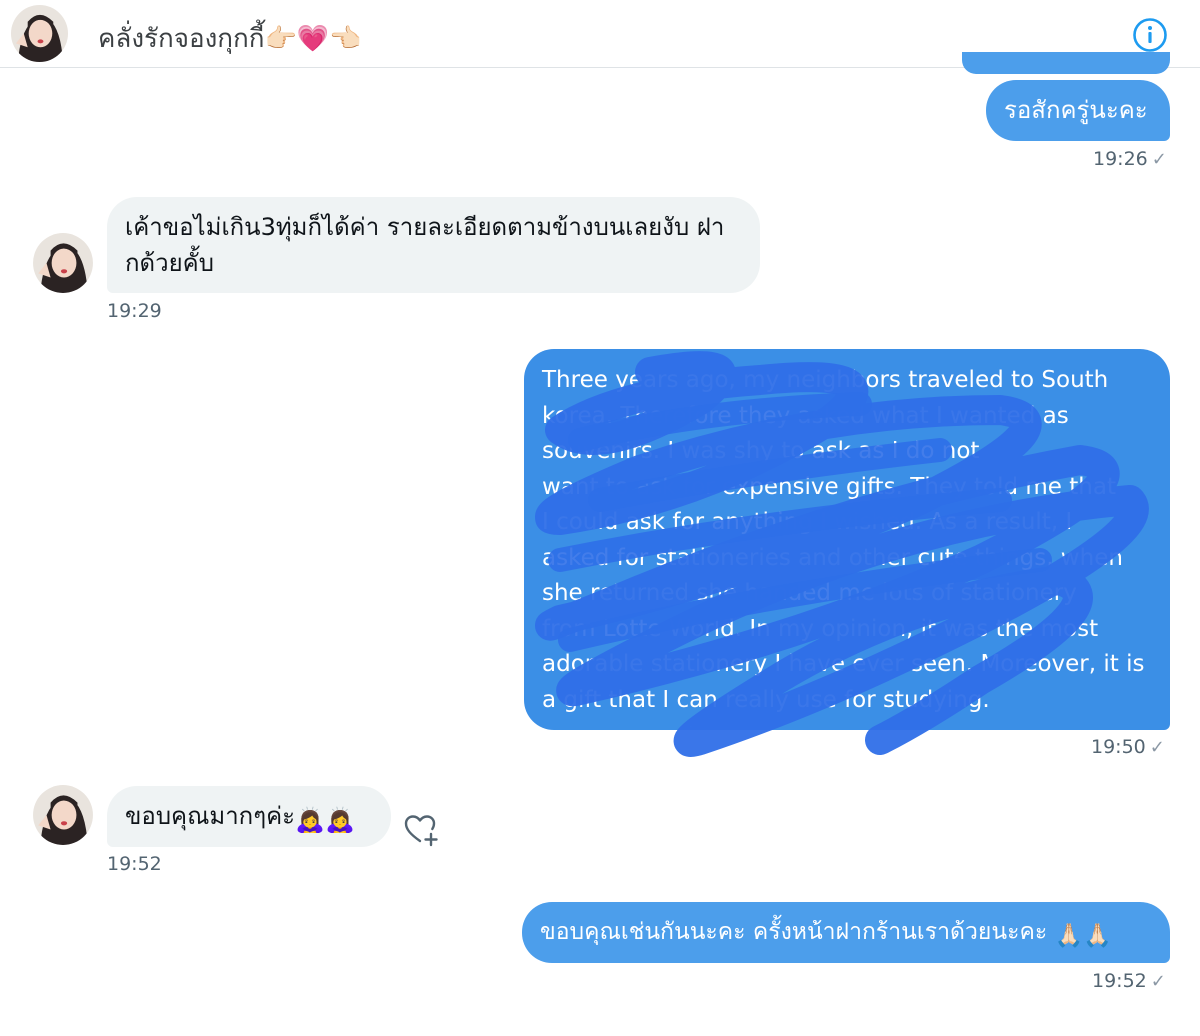 The image size is (1200, 1036). Describe the element at coordinates (310, 820) in the screenshot. I see `bowing-emoji-1: 🙇‍♀️` at that location.